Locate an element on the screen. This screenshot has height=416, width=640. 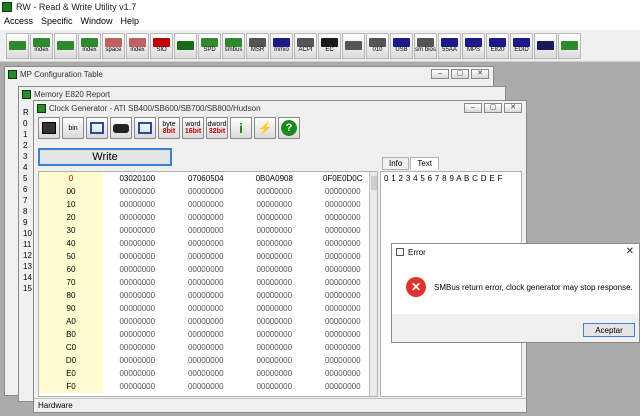
menu-help: Help is located at coordinates (130, 21).